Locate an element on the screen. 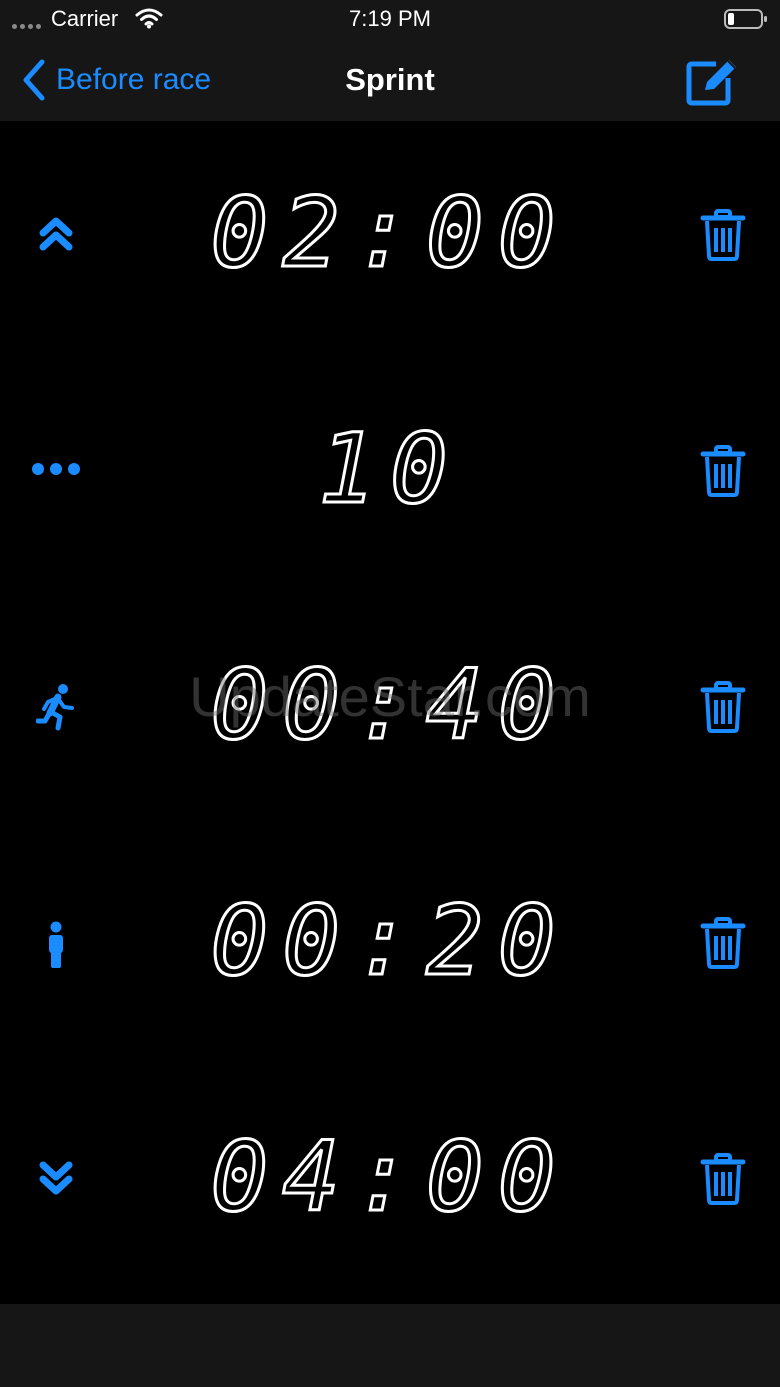  interval-time: 00:40 is located at coordinates (389, 705).